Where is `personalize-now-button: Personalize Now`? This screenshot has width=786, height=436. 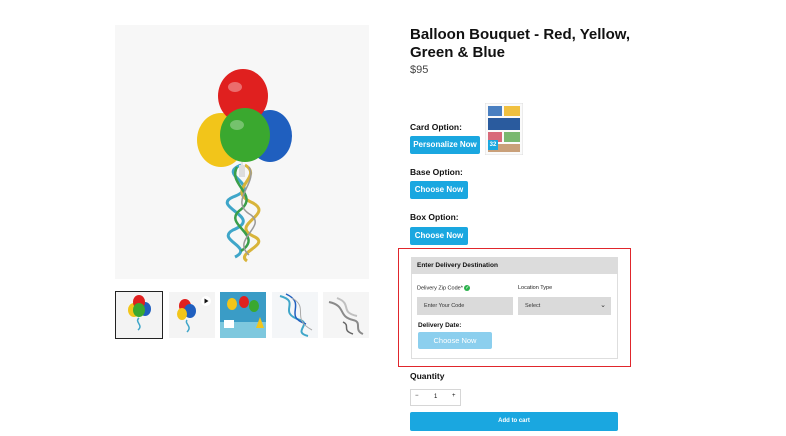
personalize-now-button: Personalize Now is located at coordinates (445, 145).